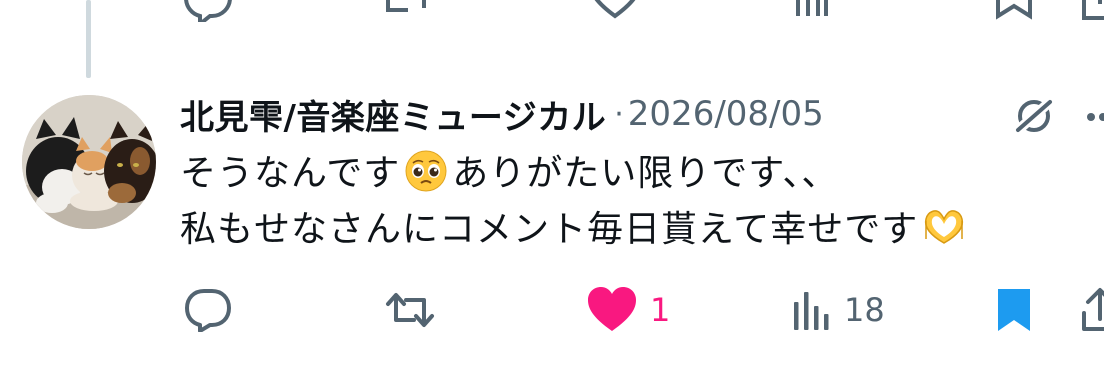  I want to click on bookmark-filled-icon, so click(1014, 310).